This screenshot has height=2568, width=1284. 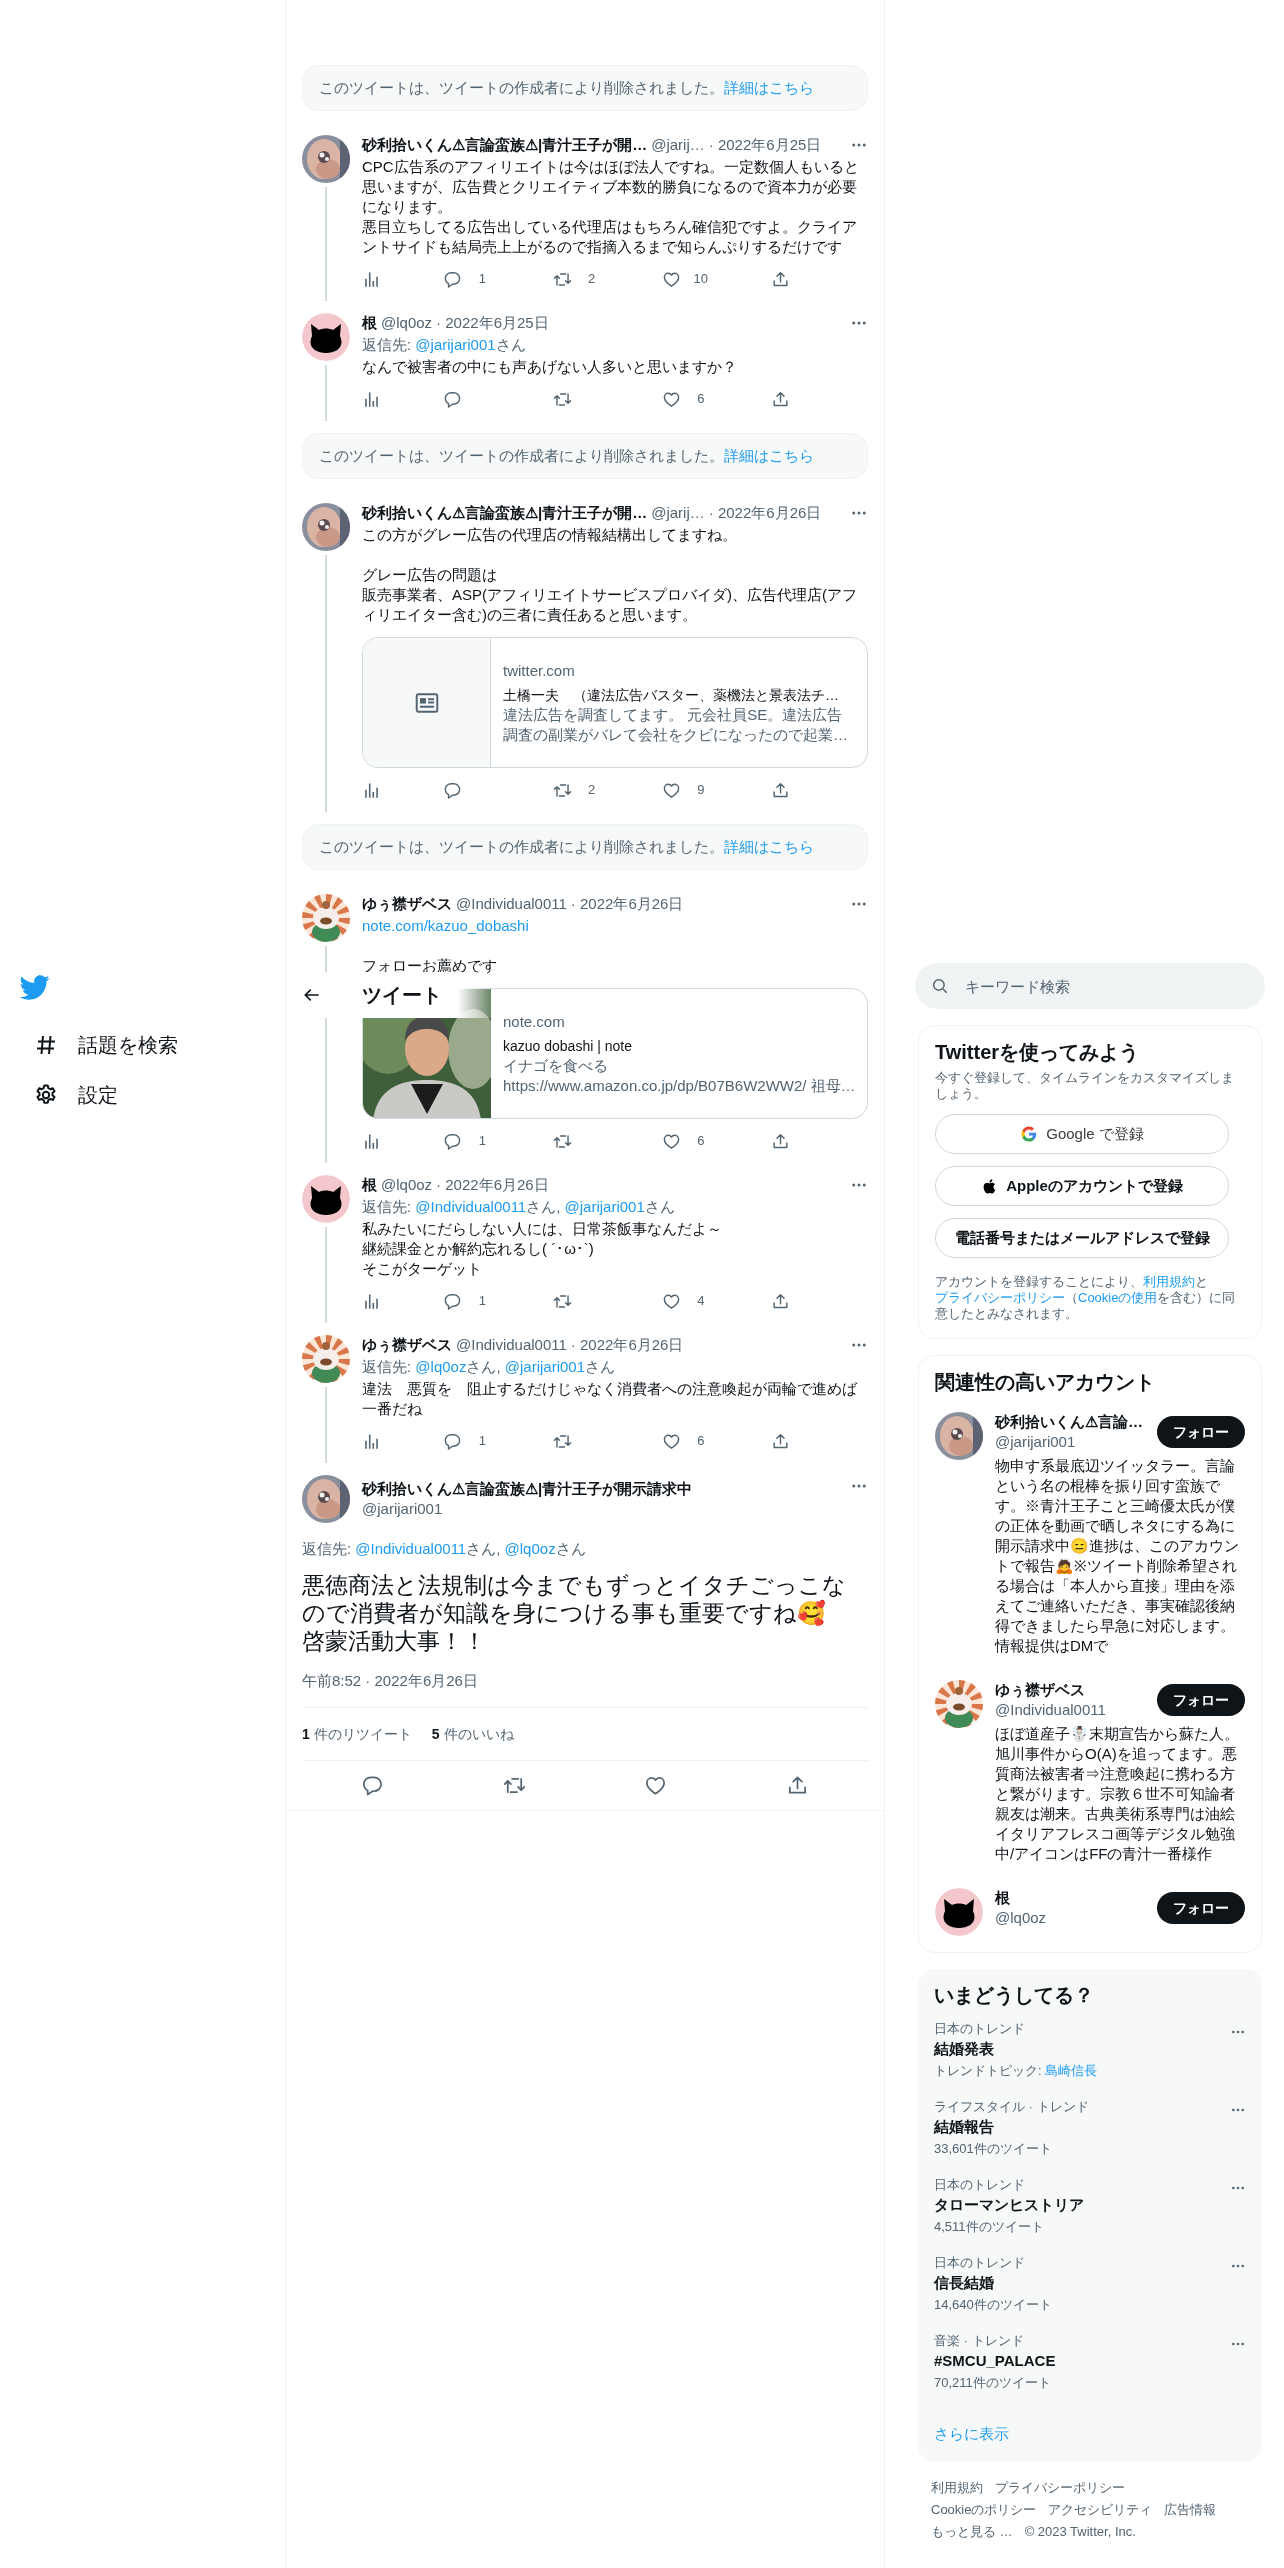 What do you see at coordinates (152, 1095) in the screenshot?
I see `nav-item: 設定` at bounding box center [152, 1095].